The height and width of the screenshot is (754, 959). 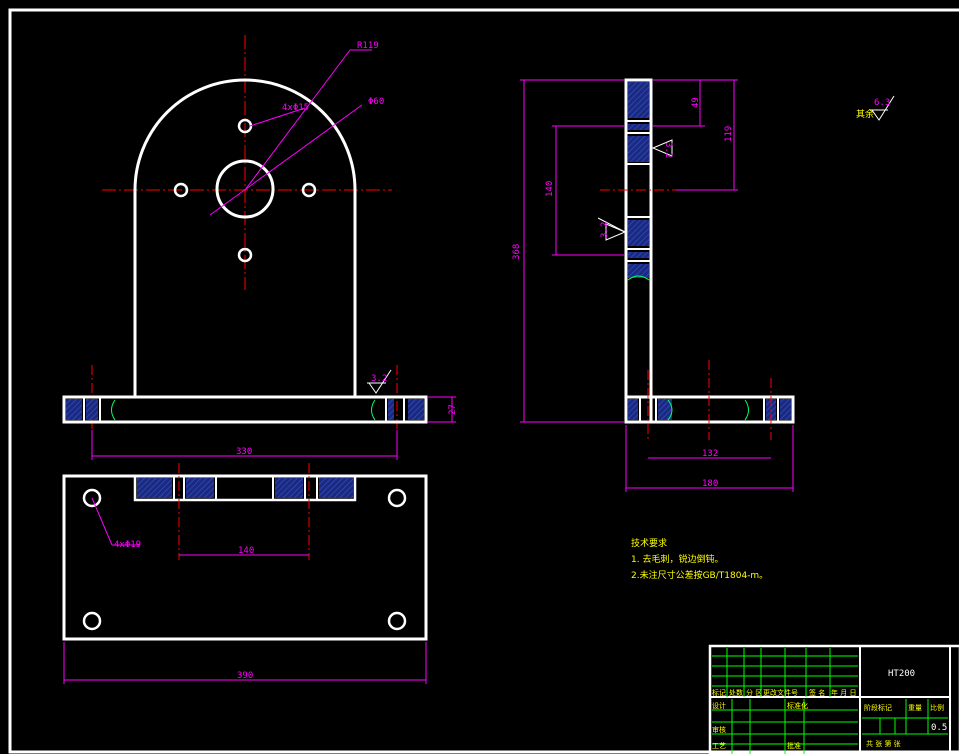 What do you see at coordinates (696, 102) in the screenshot?
I see `dim-49: 49` at bounding box center [696, 102].